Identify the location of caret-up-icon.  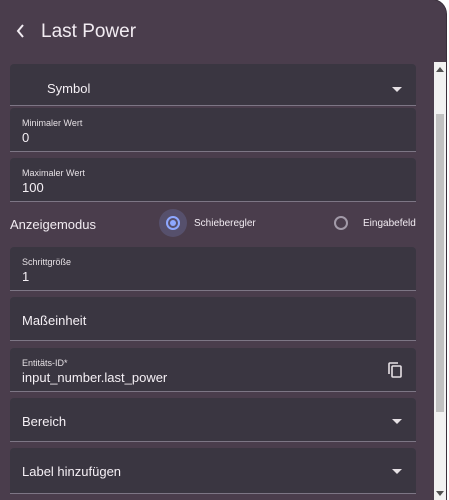
(440, 69).